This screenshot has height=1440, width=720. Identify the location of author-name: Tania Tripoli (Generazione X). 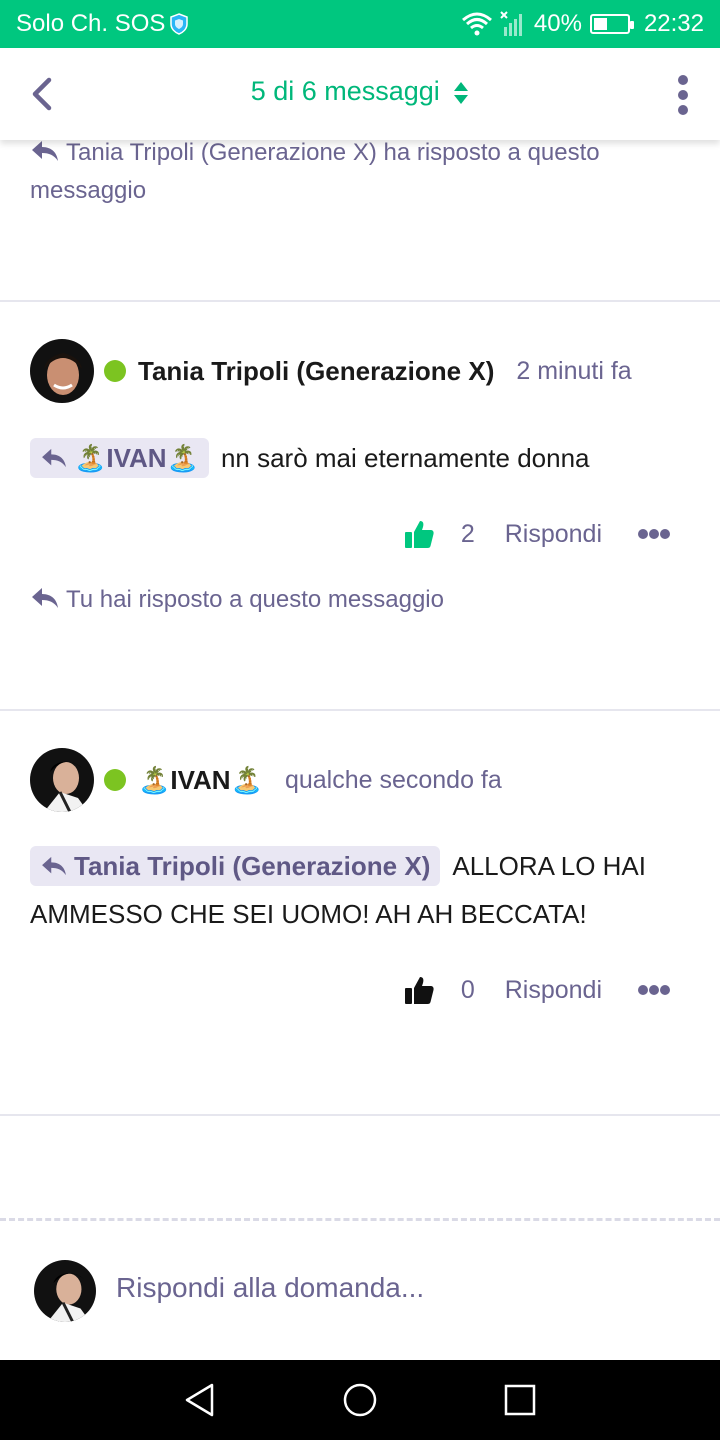
(316, 371).